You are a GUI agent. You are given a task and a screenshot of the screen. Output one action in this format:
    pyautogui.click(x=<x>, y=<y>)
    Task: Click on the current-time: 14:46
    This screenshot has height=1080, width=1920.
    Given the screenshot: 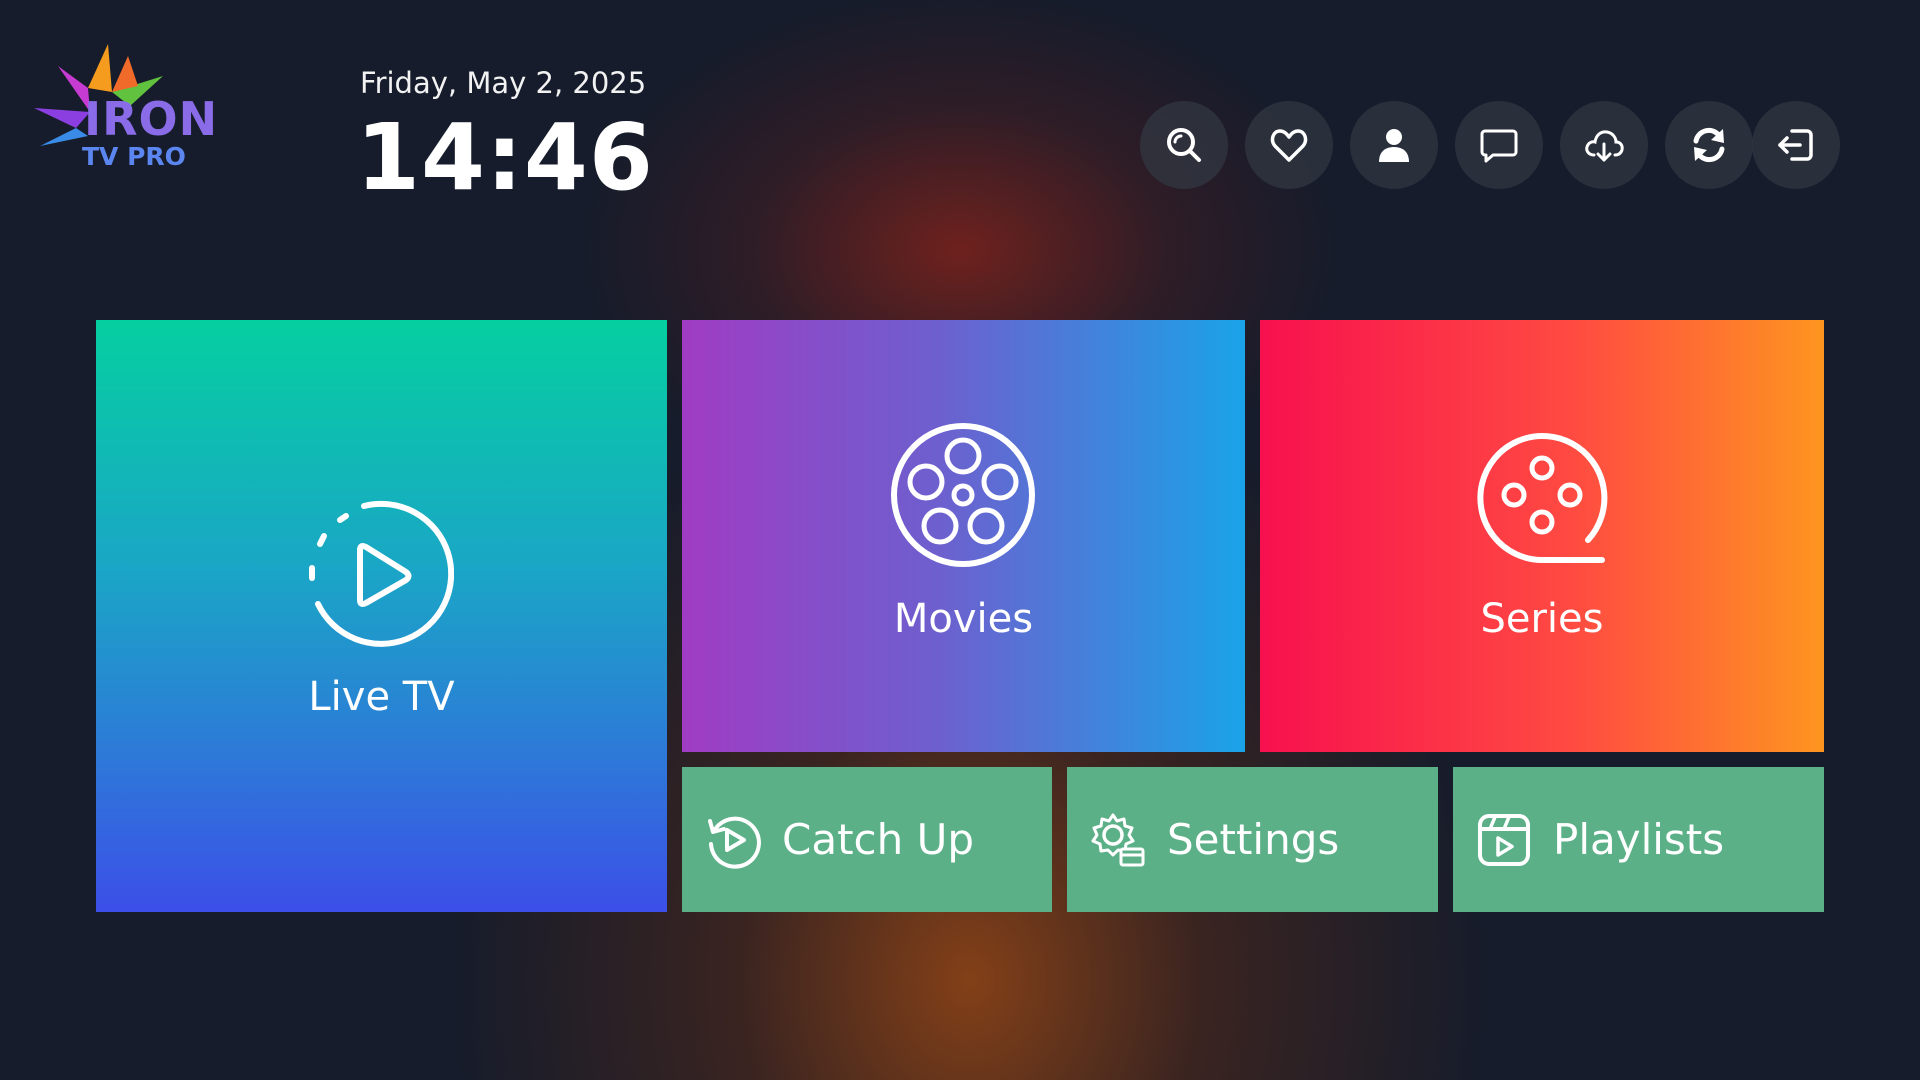 What is the action you would take?
    pyautogui.click(x=505, y=157)
    